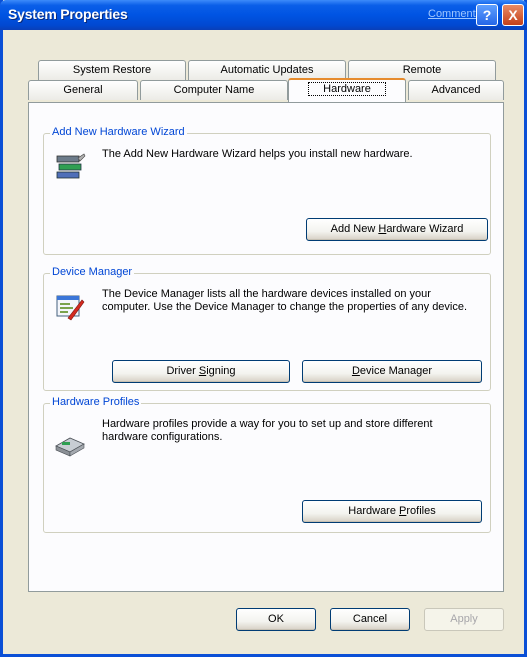  Describe the element at coordinates (96, 402) in the screenshot. I see `group-title: Hardware Profiles` at that location.